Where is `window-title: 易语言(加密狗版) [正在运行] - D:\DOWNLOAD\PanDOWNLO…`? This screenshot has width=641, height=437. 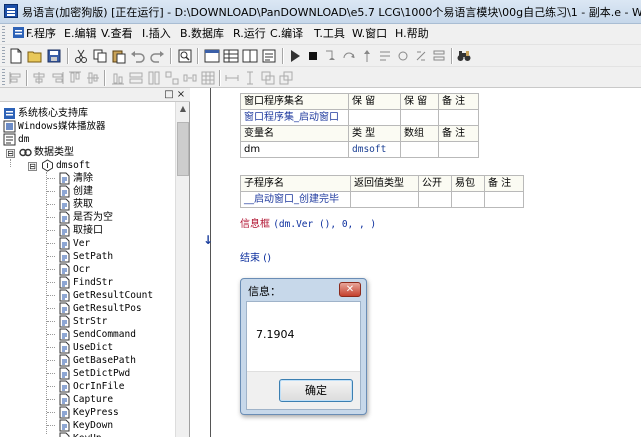 window-title: 易语言(加密狗版) [正在运行] - D:\DOWNLOAD\PanDOWNLO… is located at coordinates (331, 12).